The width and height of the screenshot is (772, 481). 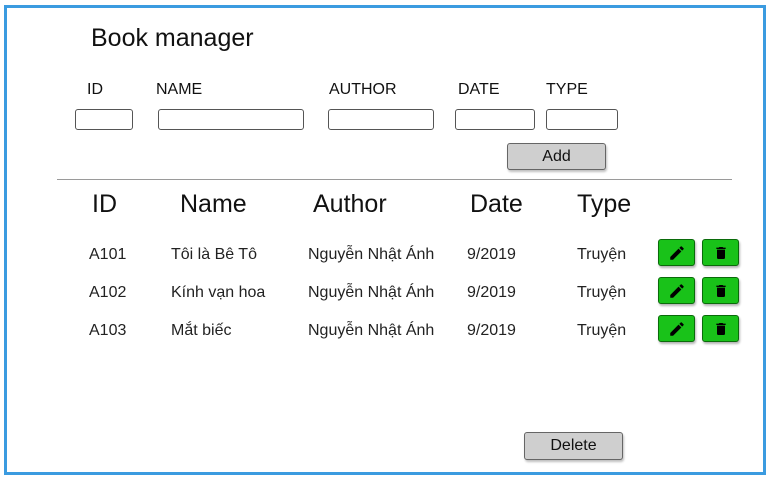 What do you see at coordinates (231, 119) in the screenshot?
I see `name-input` at bounding box center [231, 119].